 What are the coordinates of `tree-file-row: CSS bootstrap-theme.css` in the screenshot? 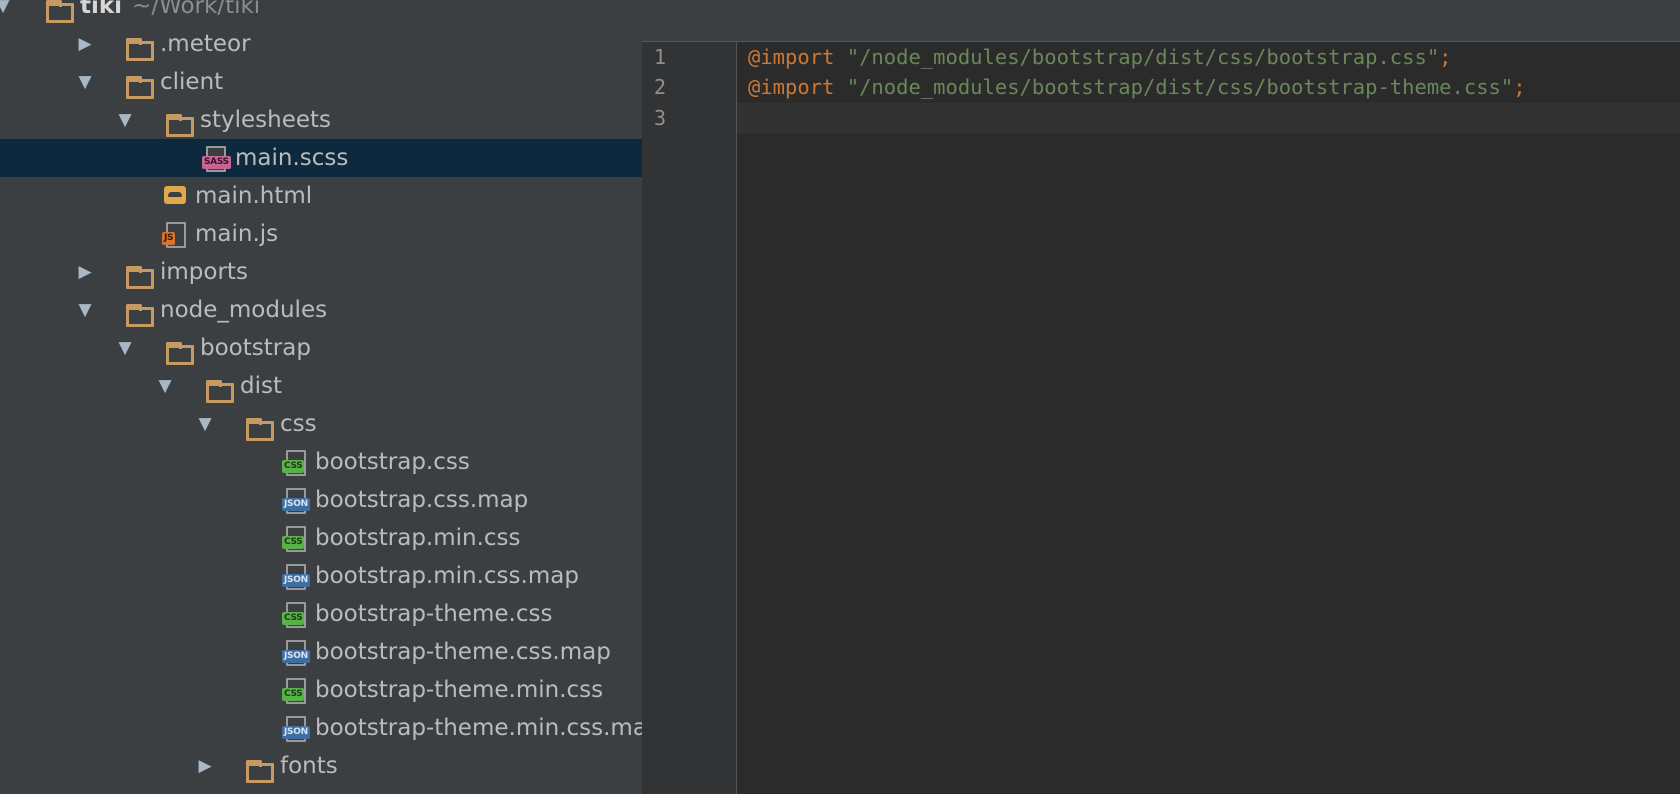 It's located at (321, 614).